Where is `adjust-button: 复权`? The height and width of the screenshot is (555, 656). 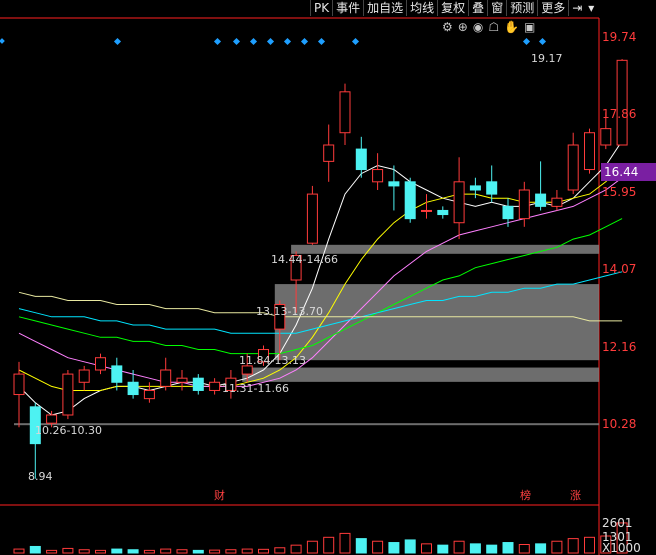 adjust-button: 复权 is located at coordinates (454, 8).